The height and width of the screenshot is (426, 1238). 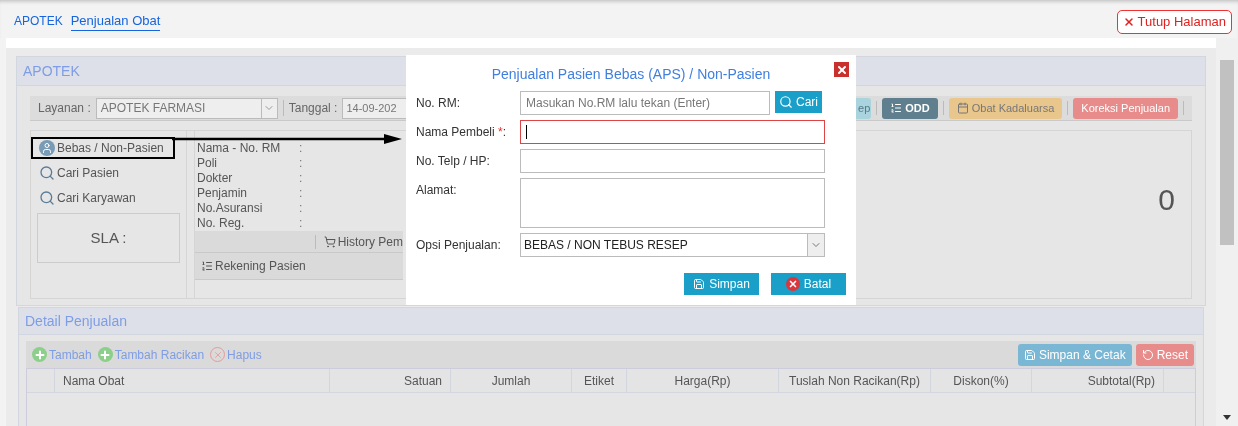 What do you see at coordinates (981, 381) in the screenshot?
I see `column-header: Diskon(%)` at bounding box center [981, 381].